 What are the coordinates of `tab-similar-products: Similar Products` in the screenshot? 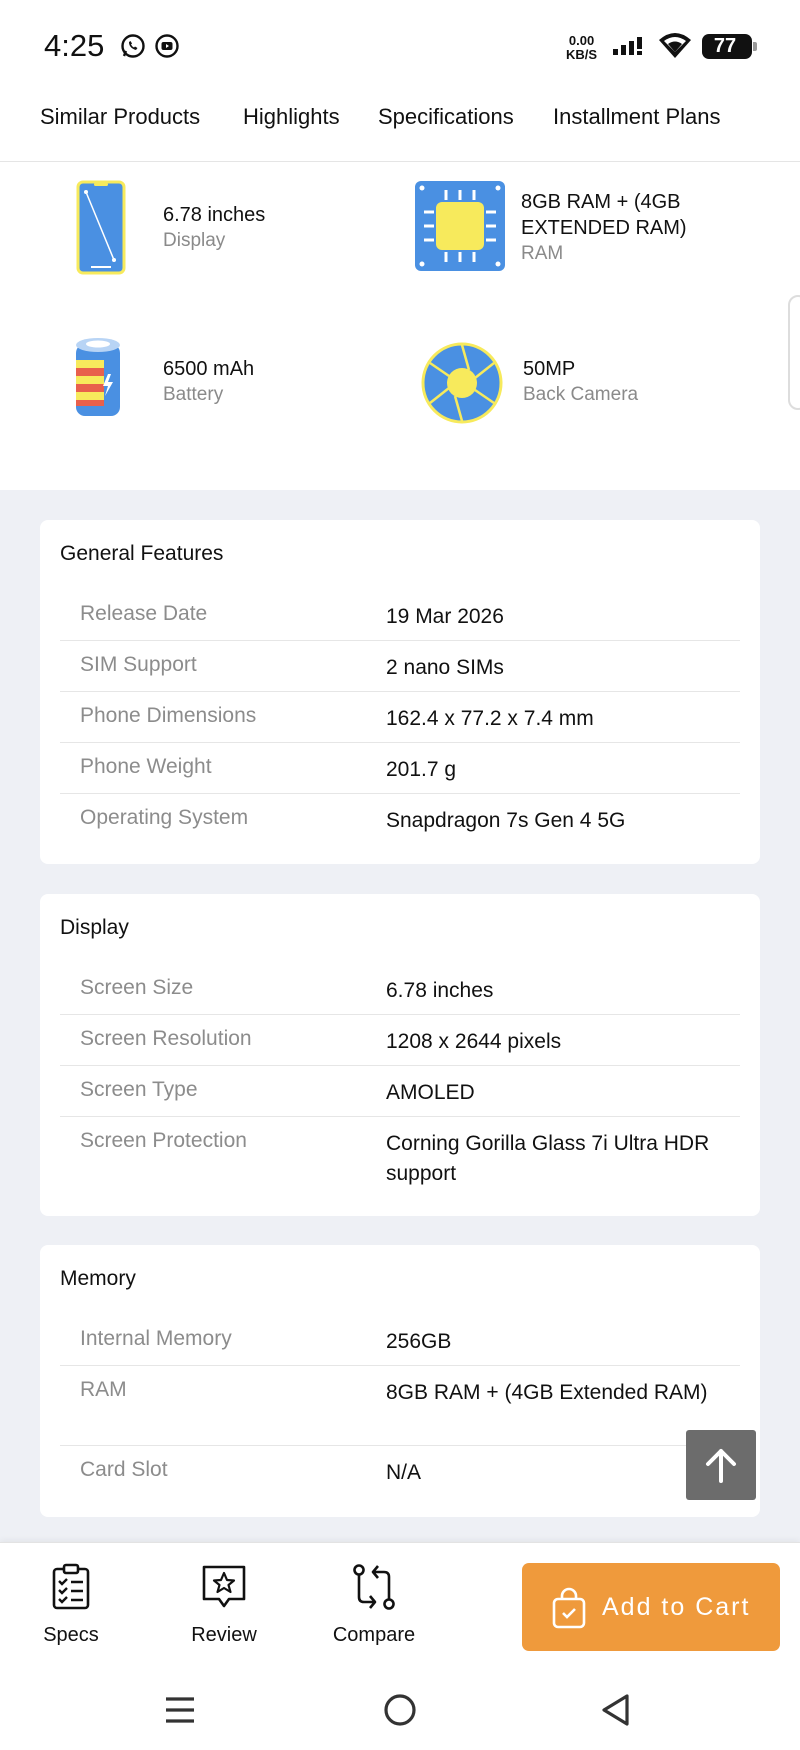 It's located at (120, 117).